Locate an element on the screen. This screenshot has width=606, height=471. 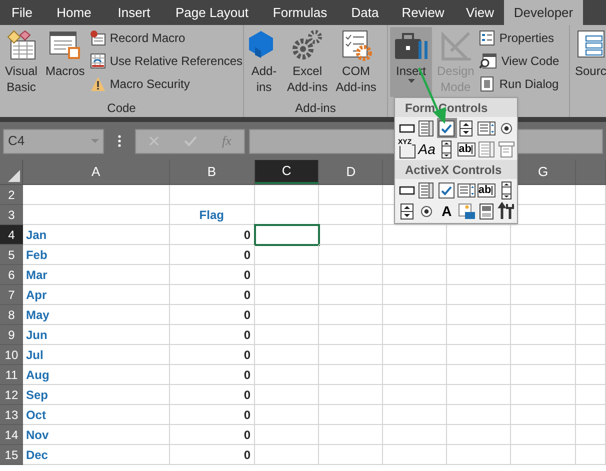
group-label: Add-ins is located at coordinates (315, 108).